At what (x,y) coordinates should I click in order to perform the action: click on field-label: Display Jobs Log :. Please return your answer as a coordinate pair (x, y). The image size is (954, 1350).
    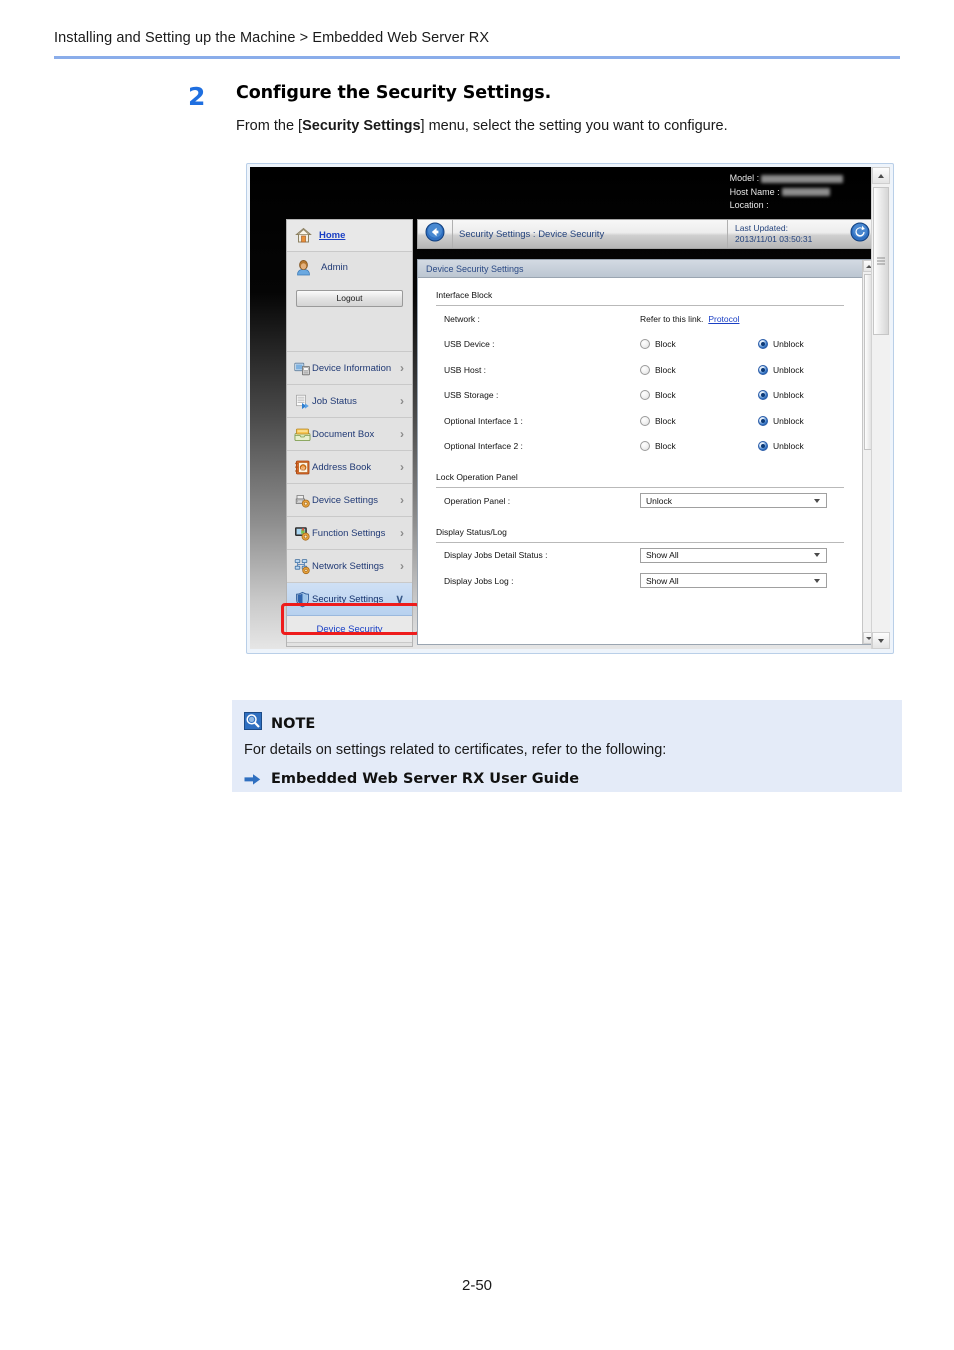
    Looking at the image, I should click on (479, 580).